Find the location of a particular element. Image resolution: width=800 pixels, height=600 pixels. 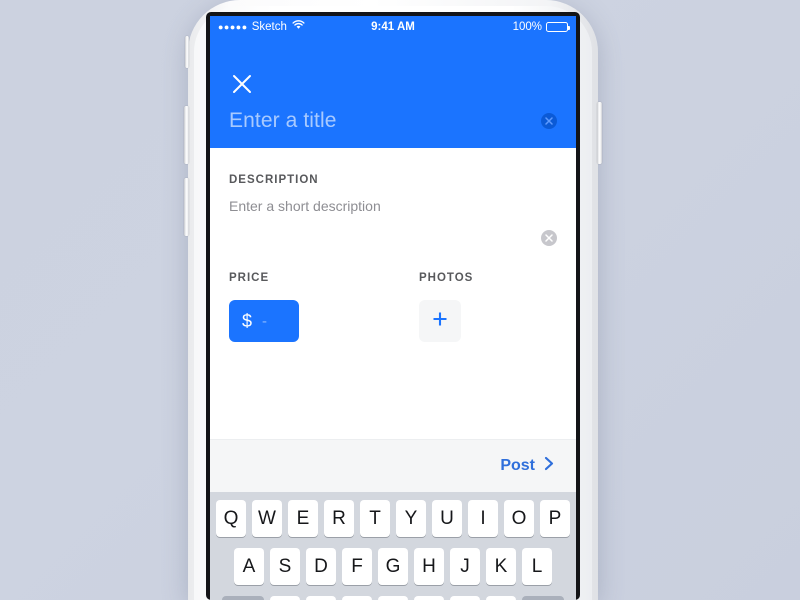

volume-down-button is located at coordinates (186, 207).